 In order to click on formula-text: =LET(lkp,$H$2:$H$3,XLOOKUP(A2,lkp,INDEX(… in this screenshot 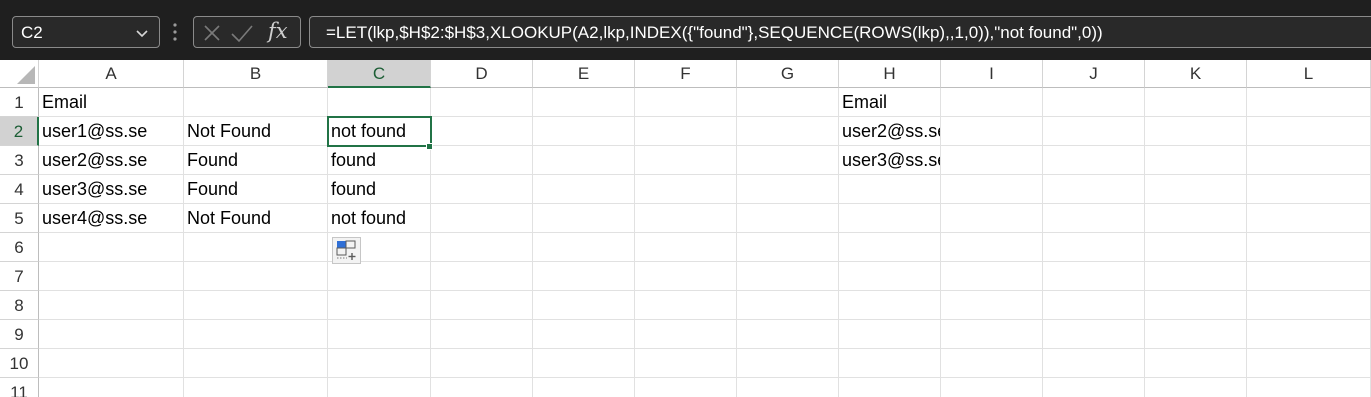, I will do `click(714, 32)`.